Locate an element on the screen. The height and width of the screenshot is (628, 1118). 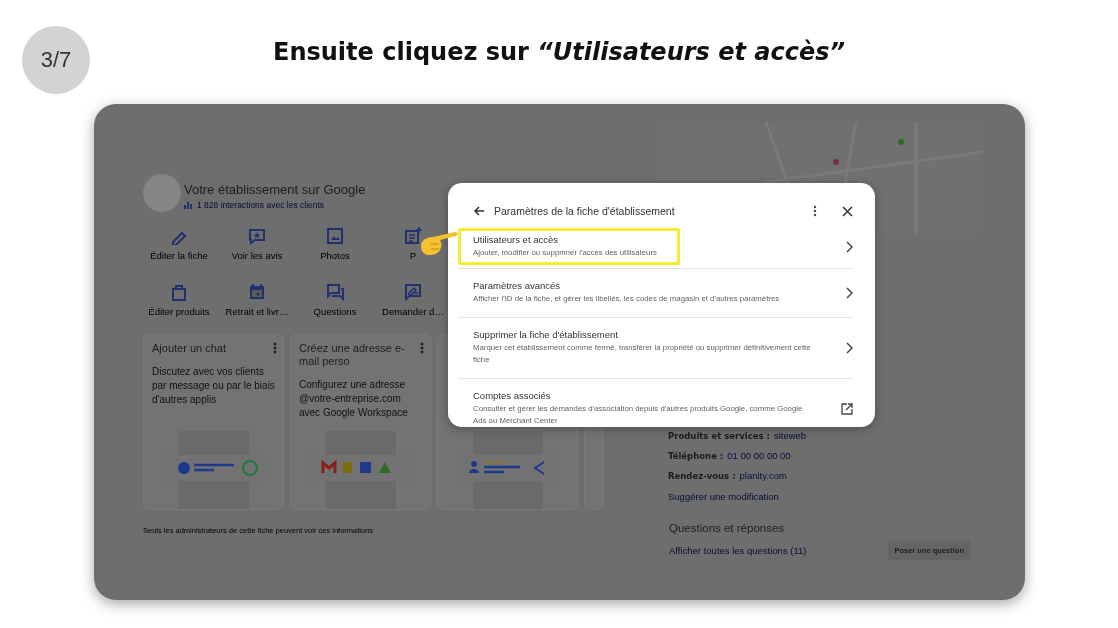
review-icon is located at coordinates (257, 236).